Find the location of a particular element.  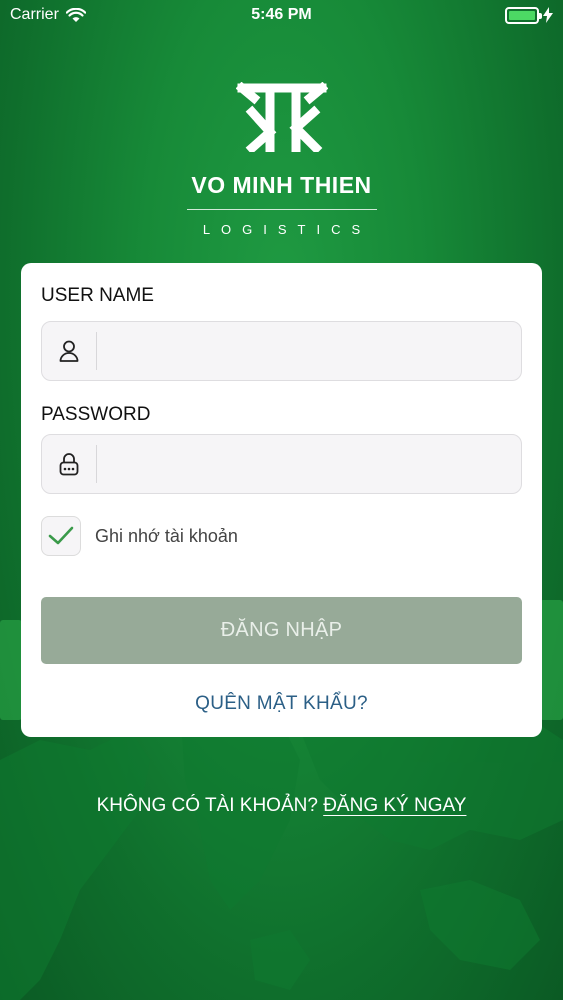

brand-divider is located at coordinates (281, 209).